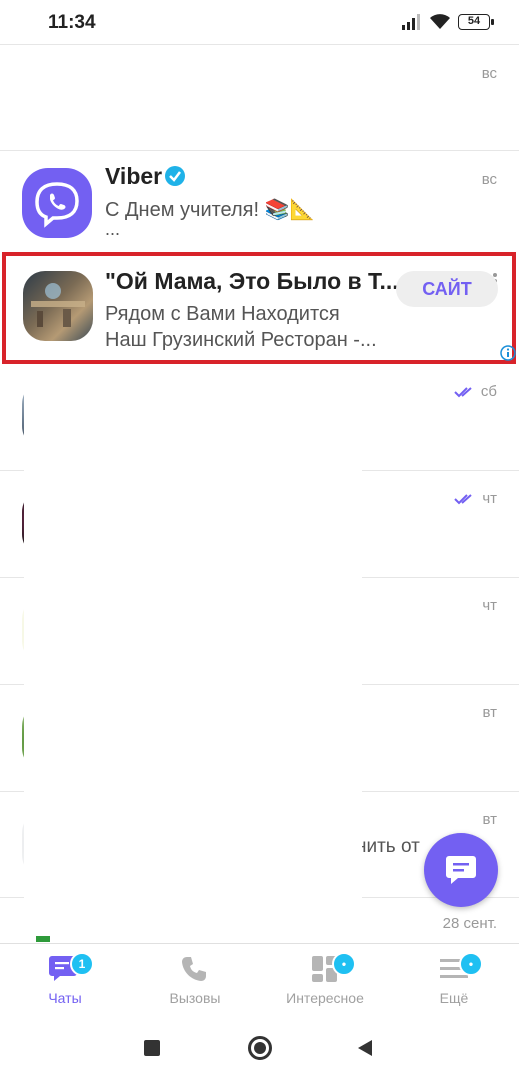 Image resolution: width=519 pixels, height=1079 pixels. I want to click on system-nav-bar, so click(259, 1048).